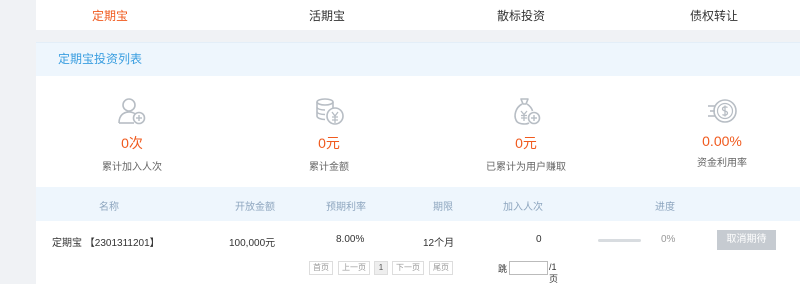  Describe the element at coordinates (523, 207) in the screenshot. I see `column-header-participants: 加入人次` at that location.